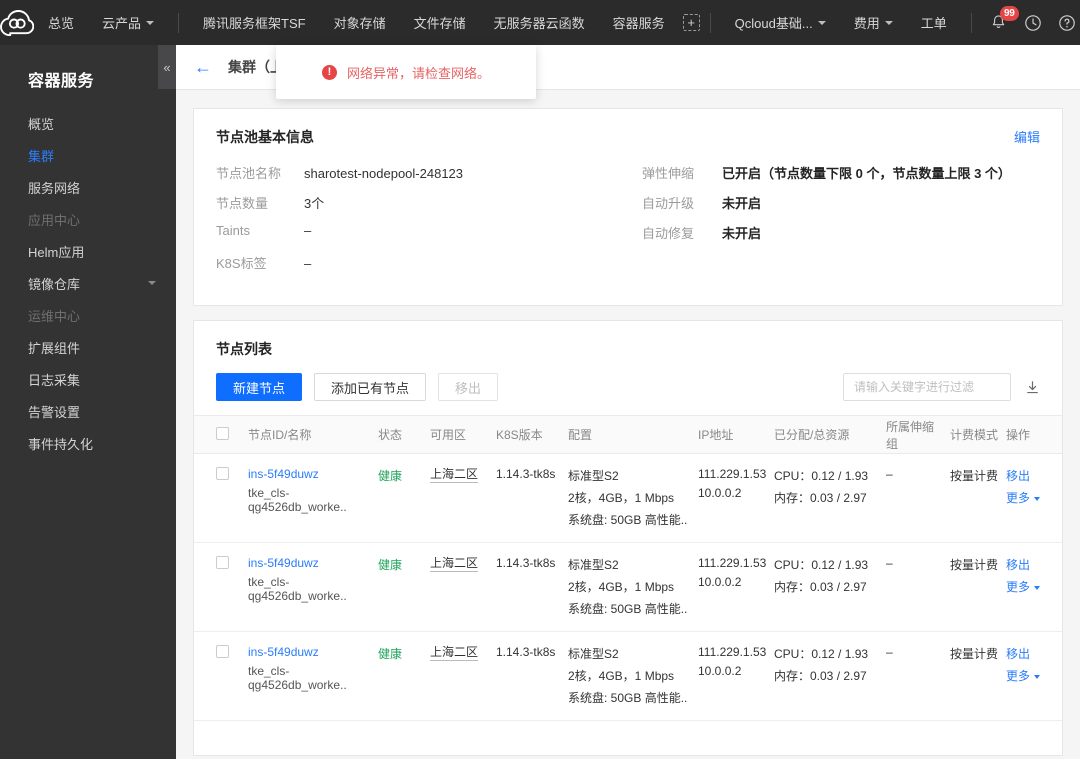  What do you see at coordinates (88, 251) in the screenshot?
I see `sidebar-item-helm-apps: Helm应用` at bounding box center [88, 251].